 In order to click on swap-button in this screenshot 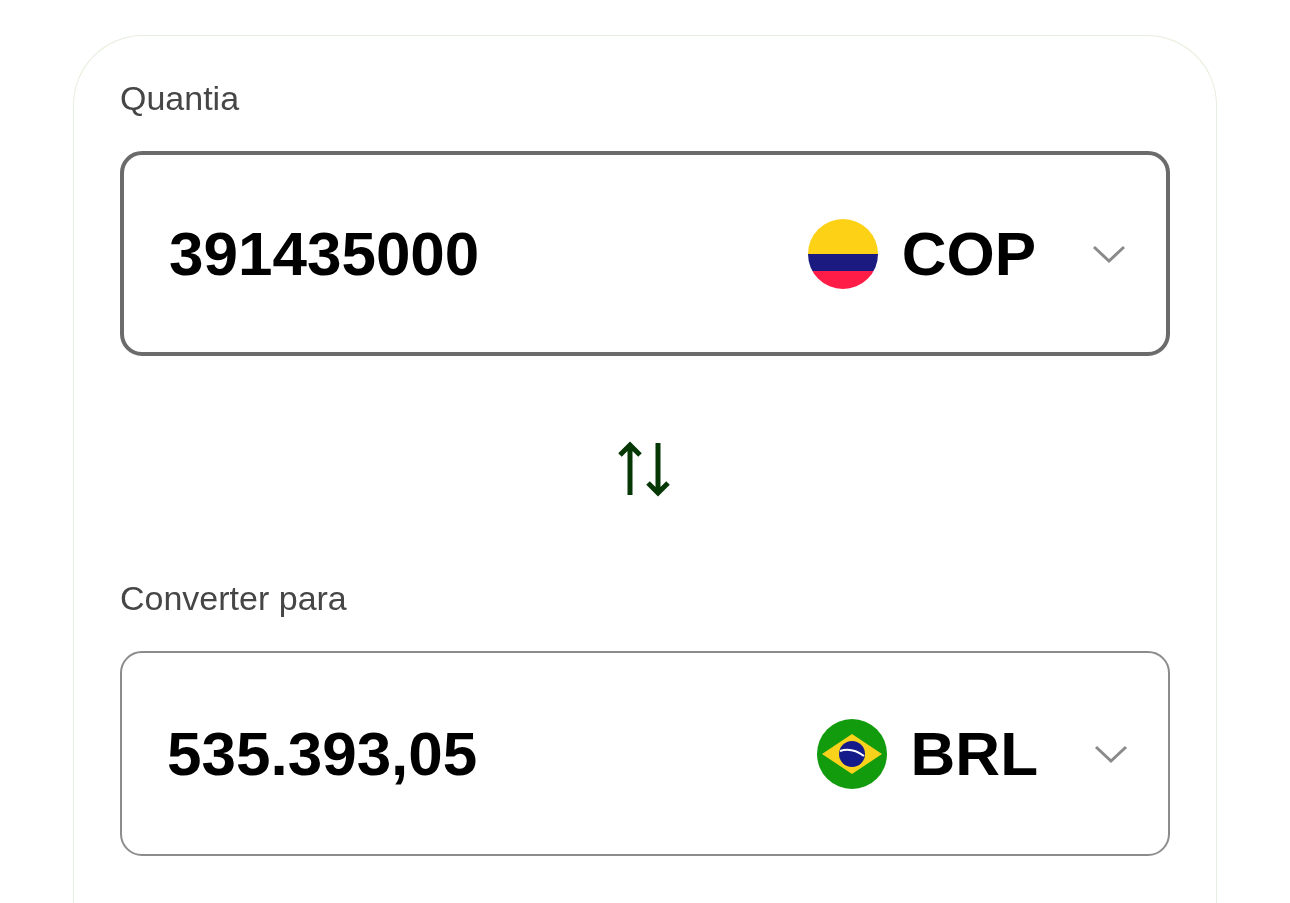, I will do `click(645, 468)`.